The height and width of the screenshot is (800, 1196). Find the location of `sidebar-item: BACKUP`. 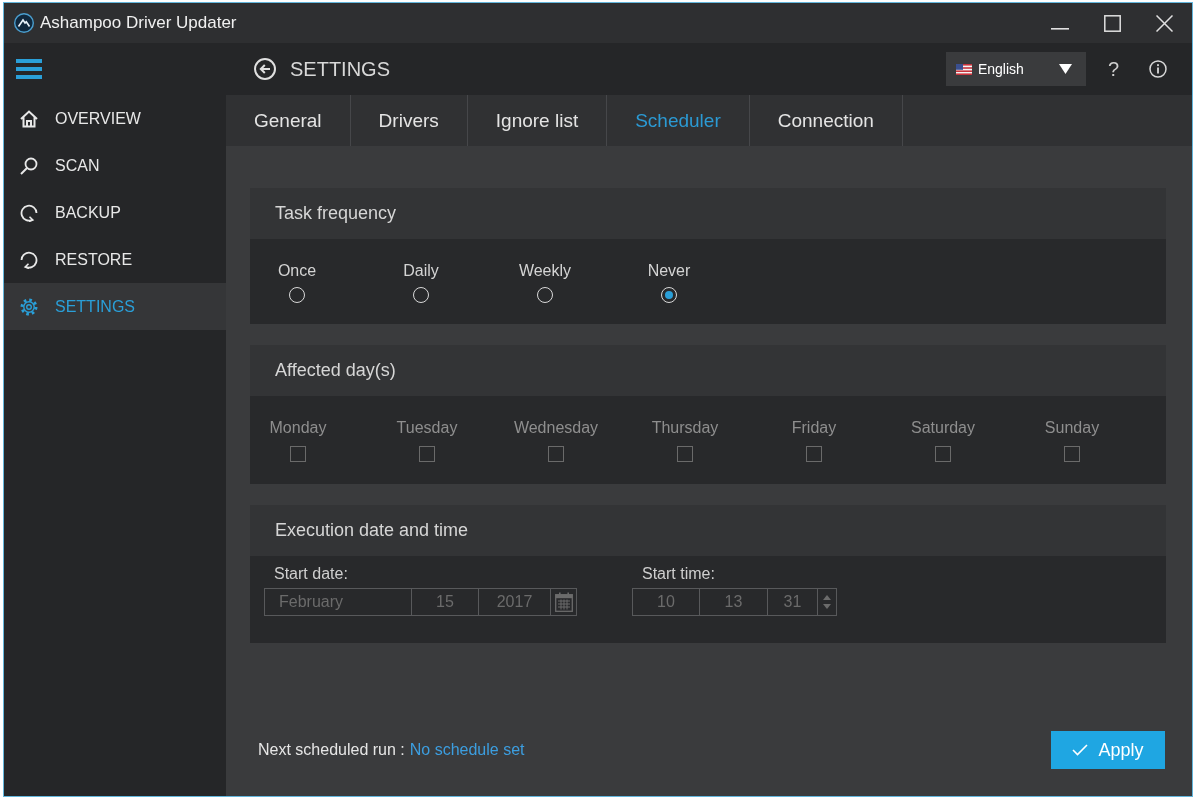

sidebar-item: BACKUP is located at coordinates (115, 212).